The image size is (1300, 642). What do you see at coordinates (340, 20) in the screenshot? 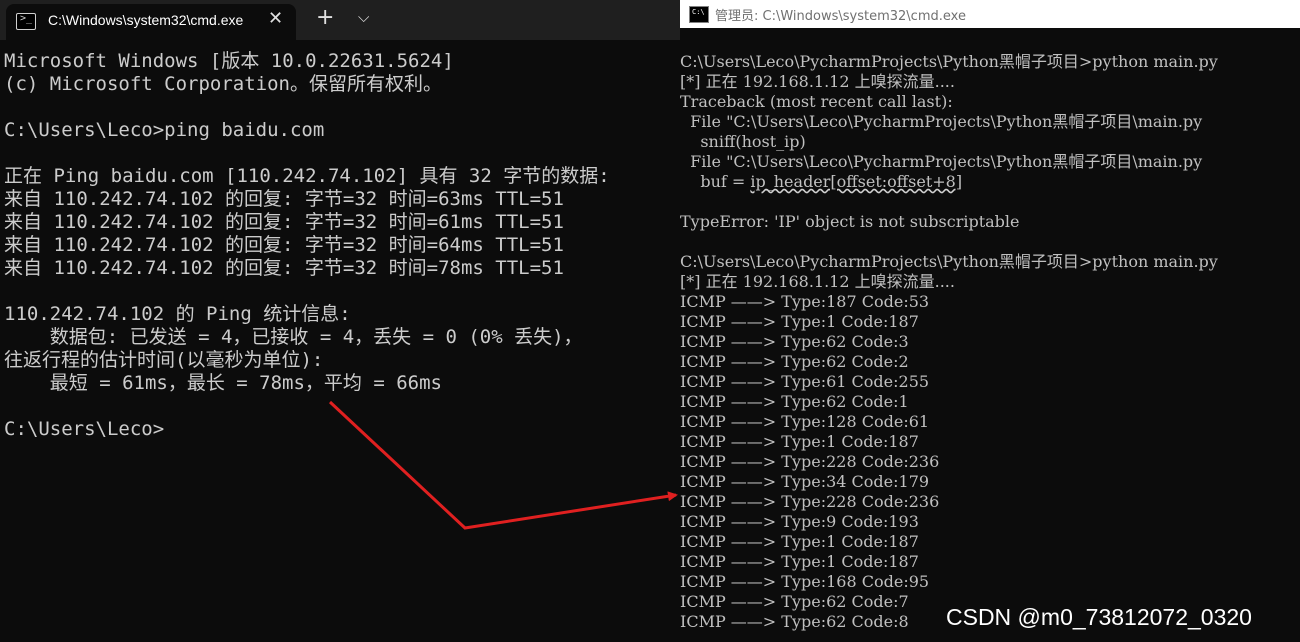
I see `tab-bar: >_ C:\Windows\system32\cmd.exe ✕ + ⌵` at bounding box center [340, 20].